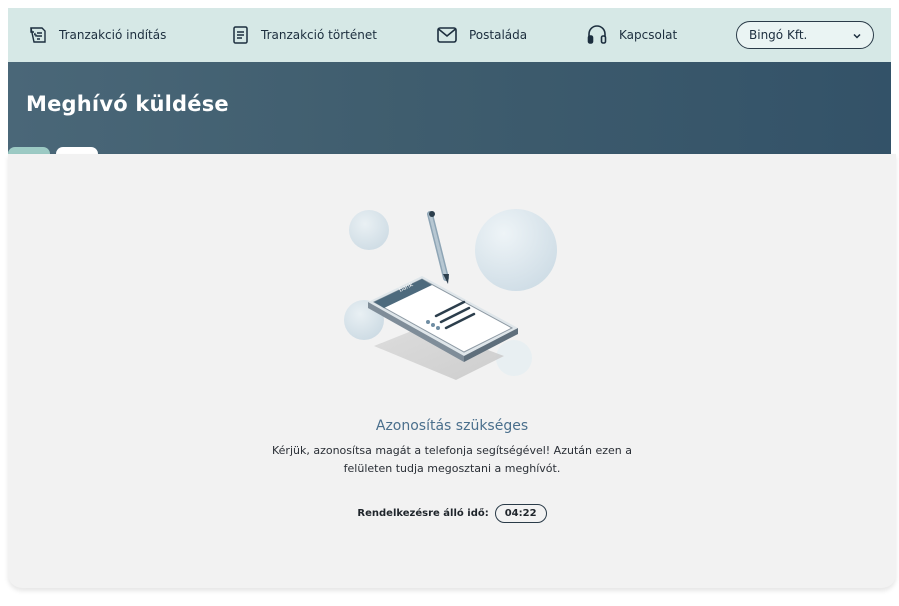  I want to click on nav-item-kapcsolat: Kapcsolat, so click(631, 35).